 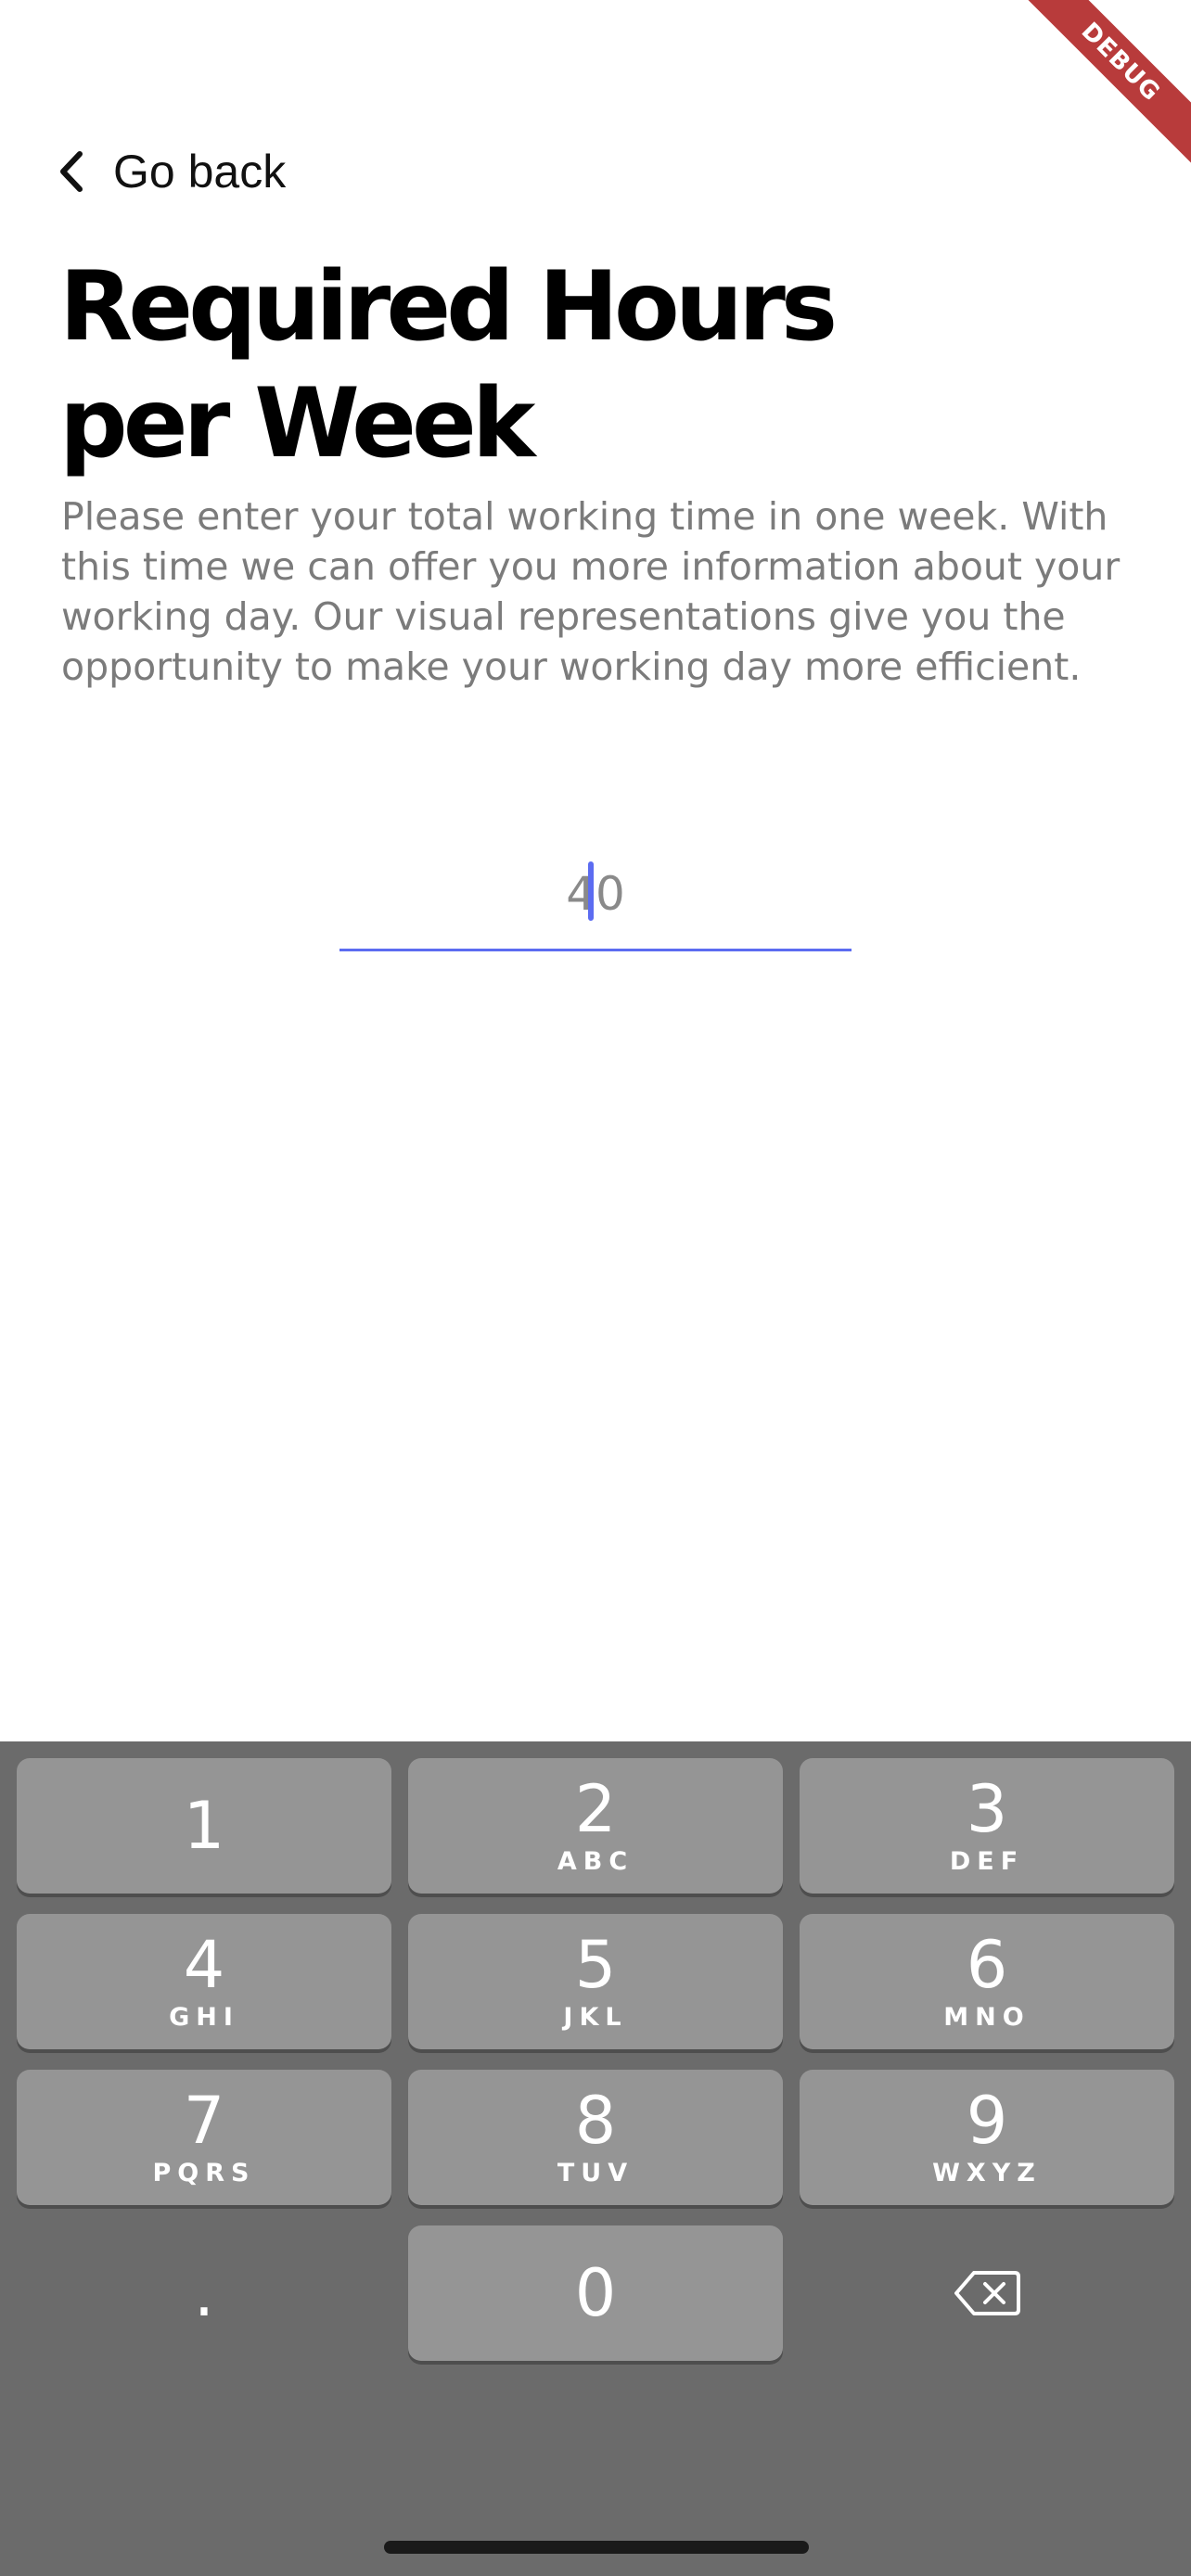 I want to click on key-letters: GHI, so click(x=204, y=2018).